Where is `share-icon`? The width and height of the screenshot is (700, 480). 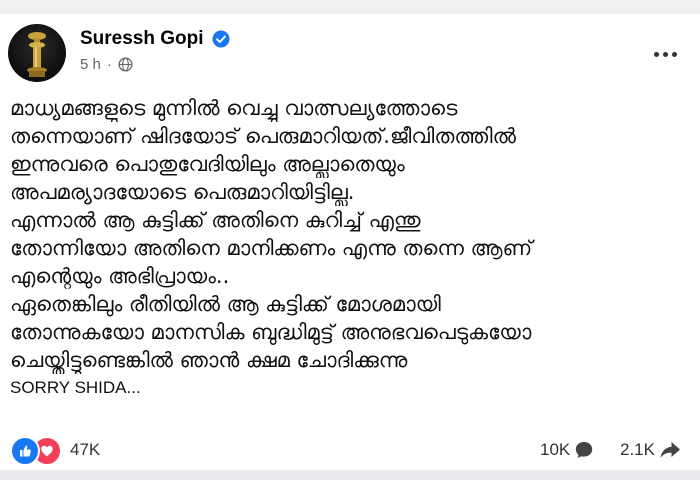
share-icon is located at coordinates (670, 450).